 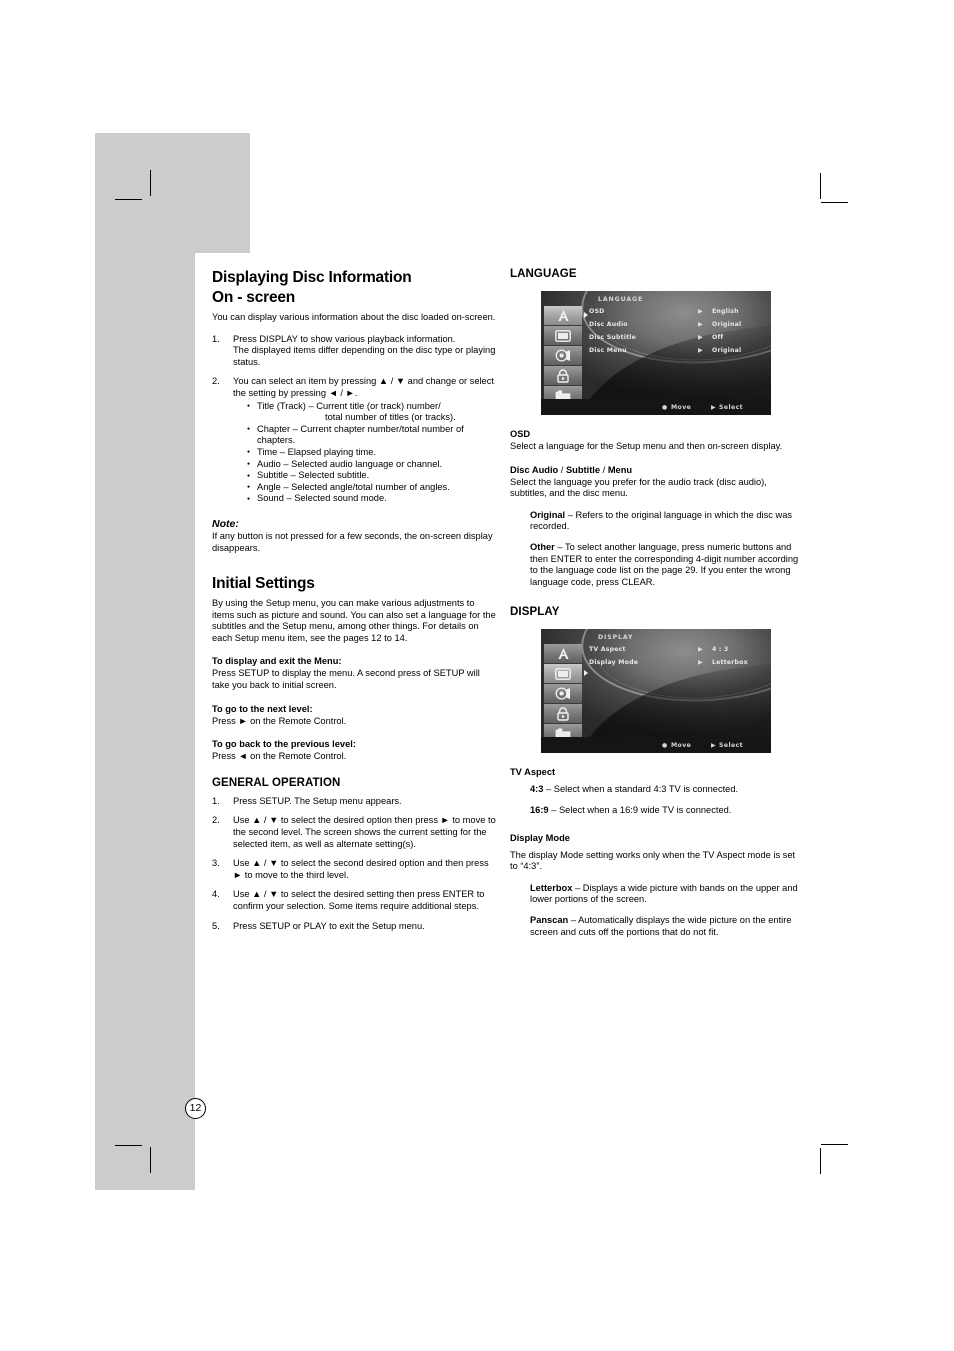 What do you see at coordinates (665, 407) in the screenshot?
I see `move-glyph-icon: ●` at bounding box center [665, 407].